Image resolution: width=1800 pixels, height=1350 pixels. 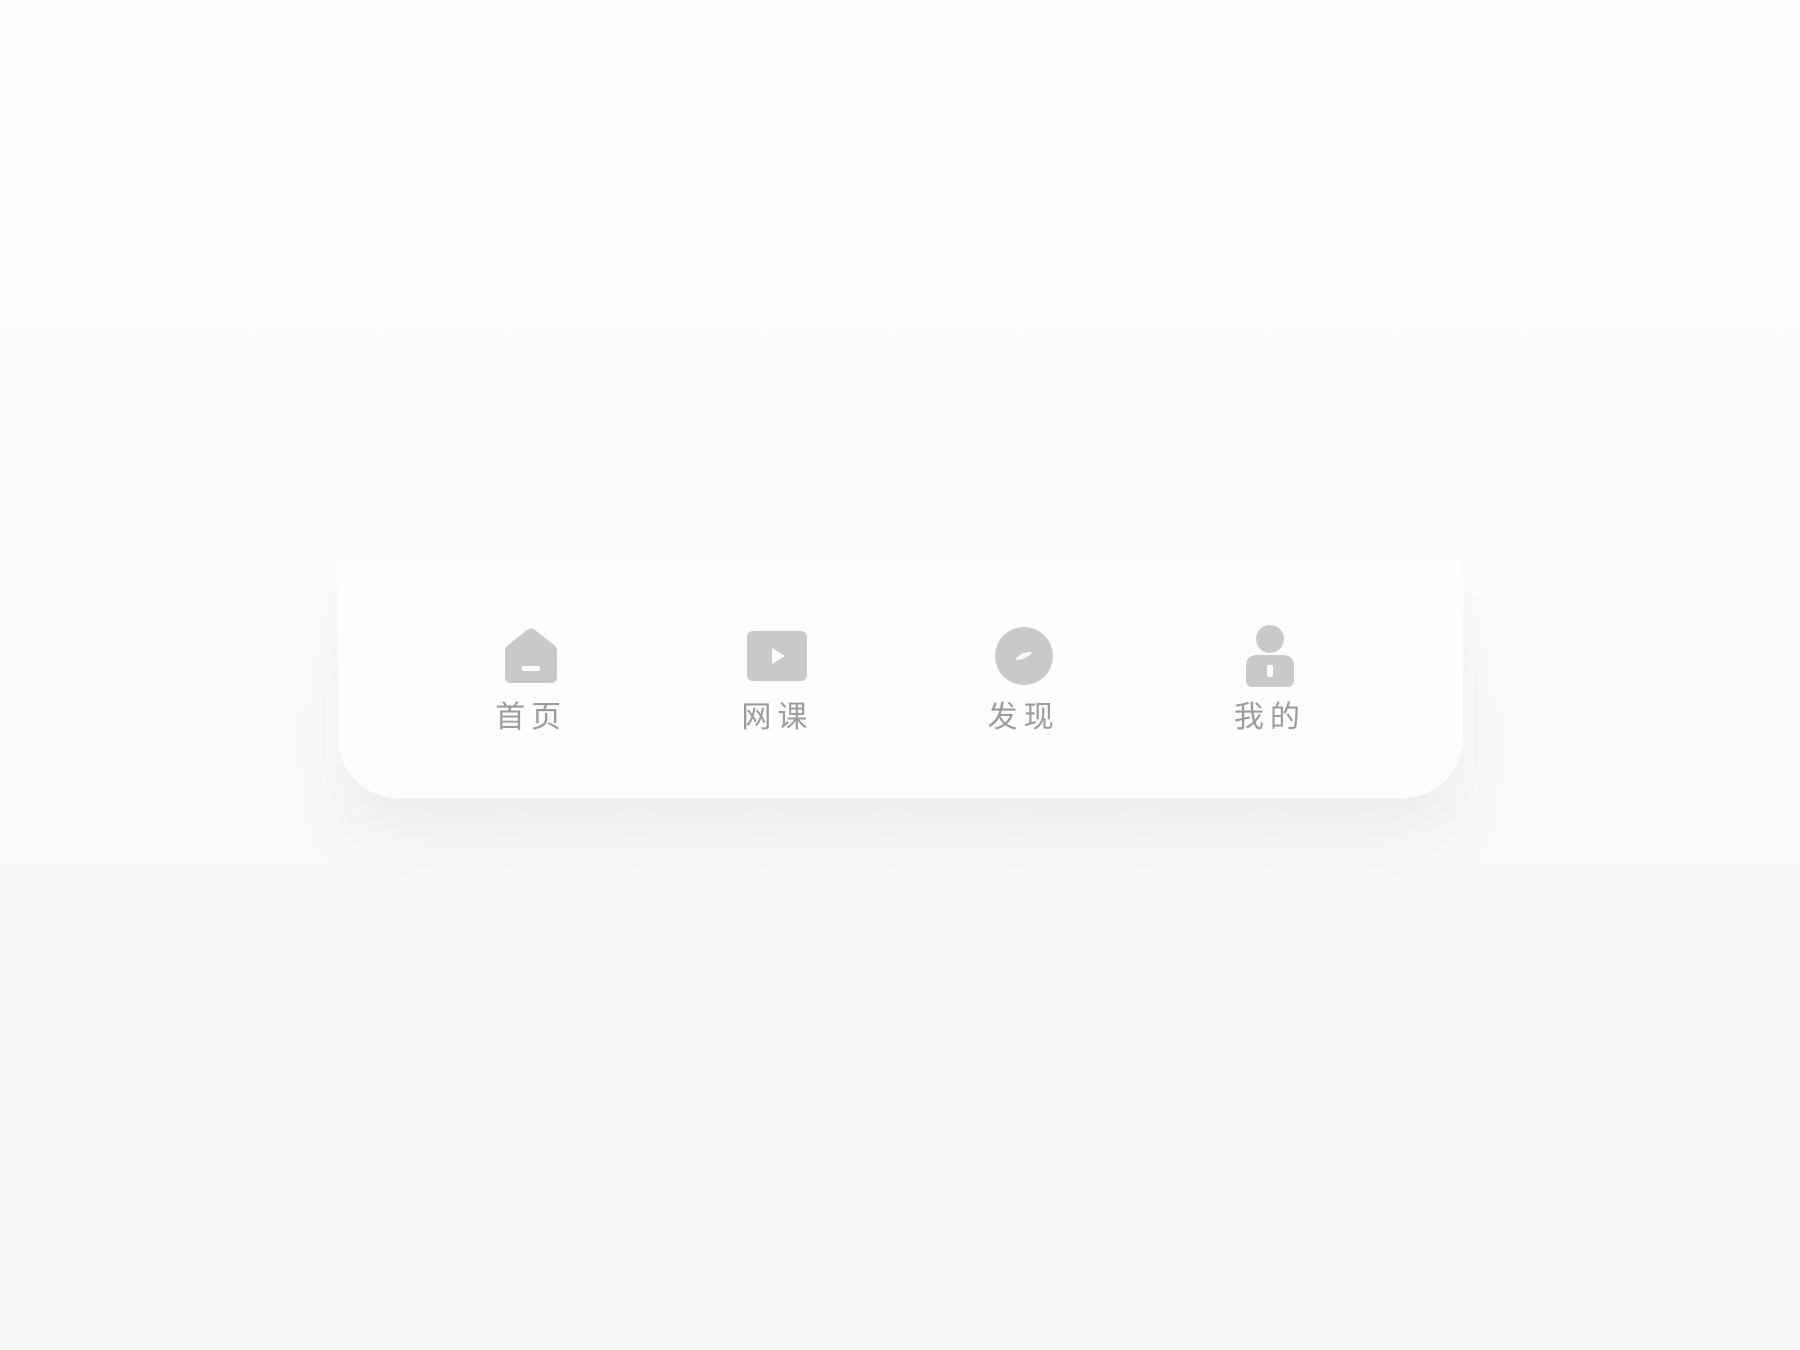 What do you see at coordinates (531, 656) in the screenshot?
I see `home-icon` at bounding box center [531, 656].